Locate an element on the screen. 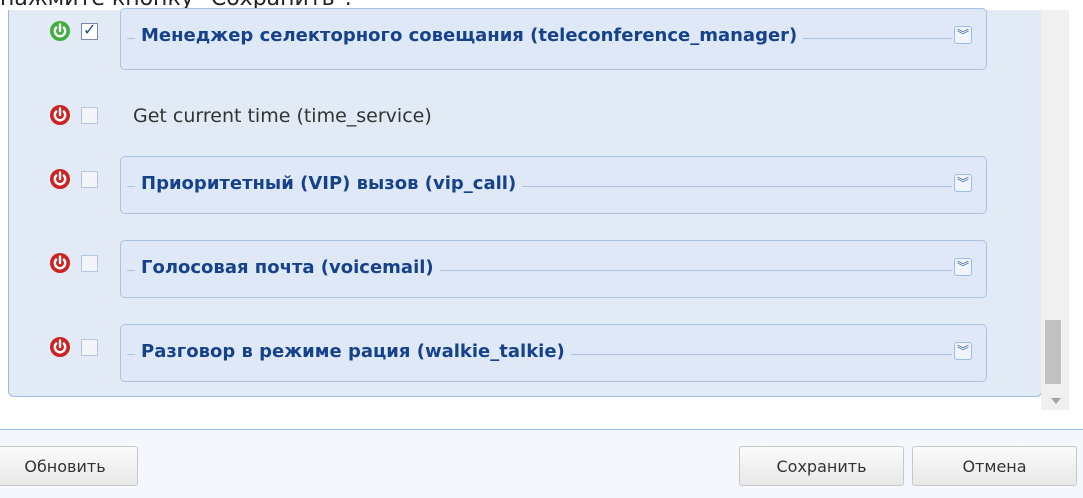 Image resolution: width=1083 pixels, height=498 pixels. save-button: Сохранить is located at coordinates (821, 466).